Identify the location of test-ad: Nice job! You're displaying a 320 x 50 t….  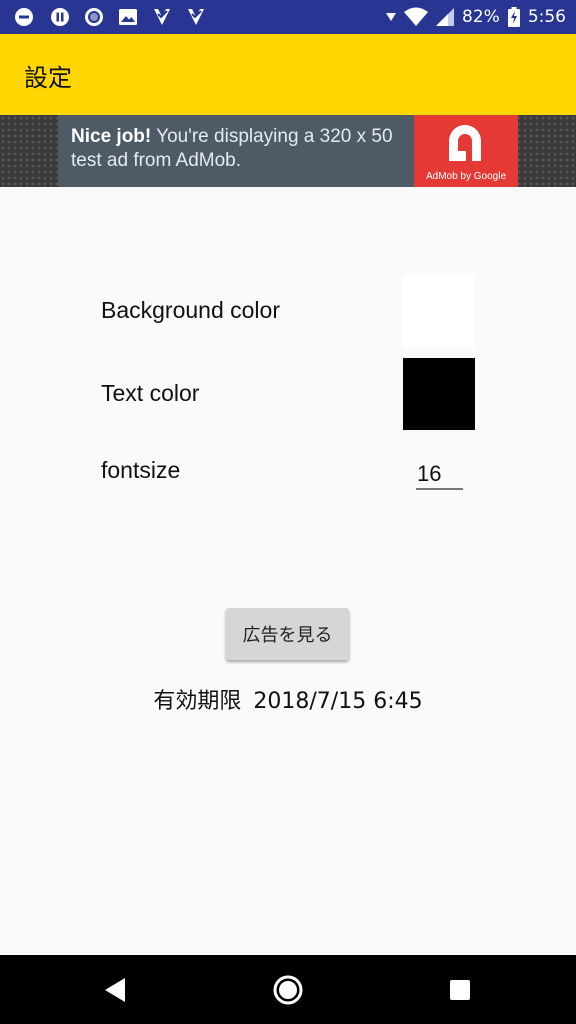
(288, 151).